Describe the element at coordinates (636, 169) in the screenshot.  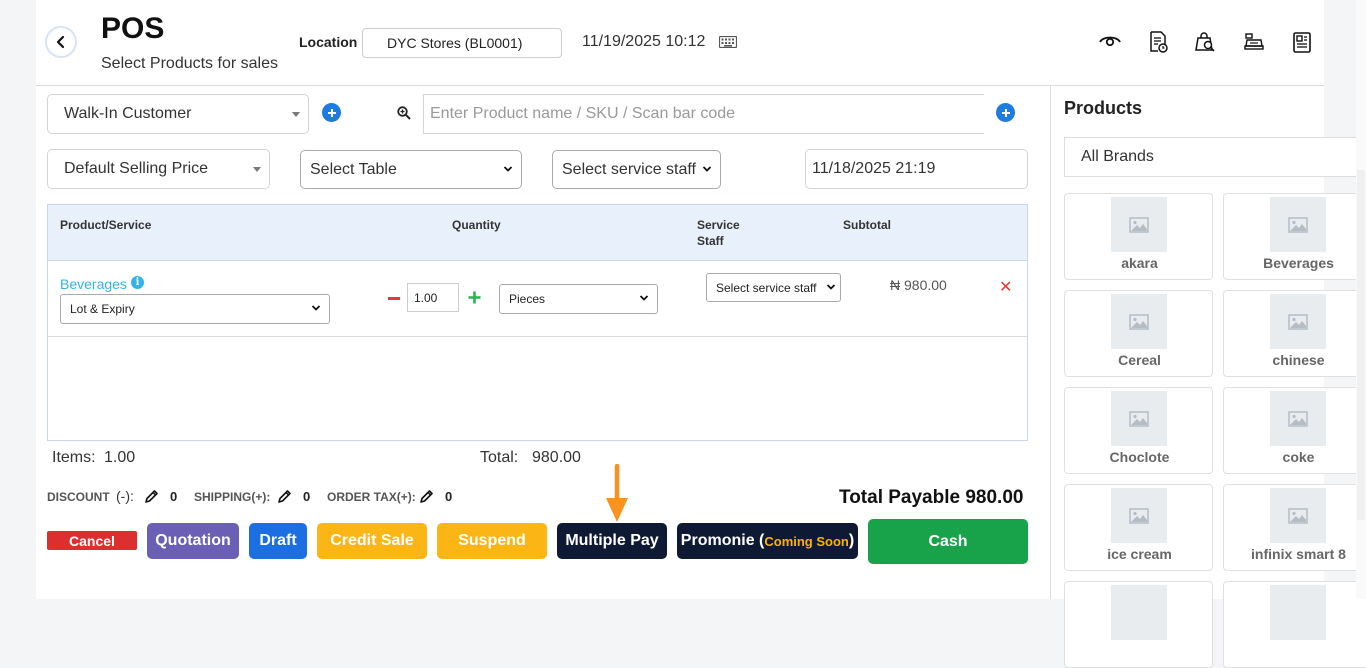
I see `service-staff-select: Select service staff` at that location.